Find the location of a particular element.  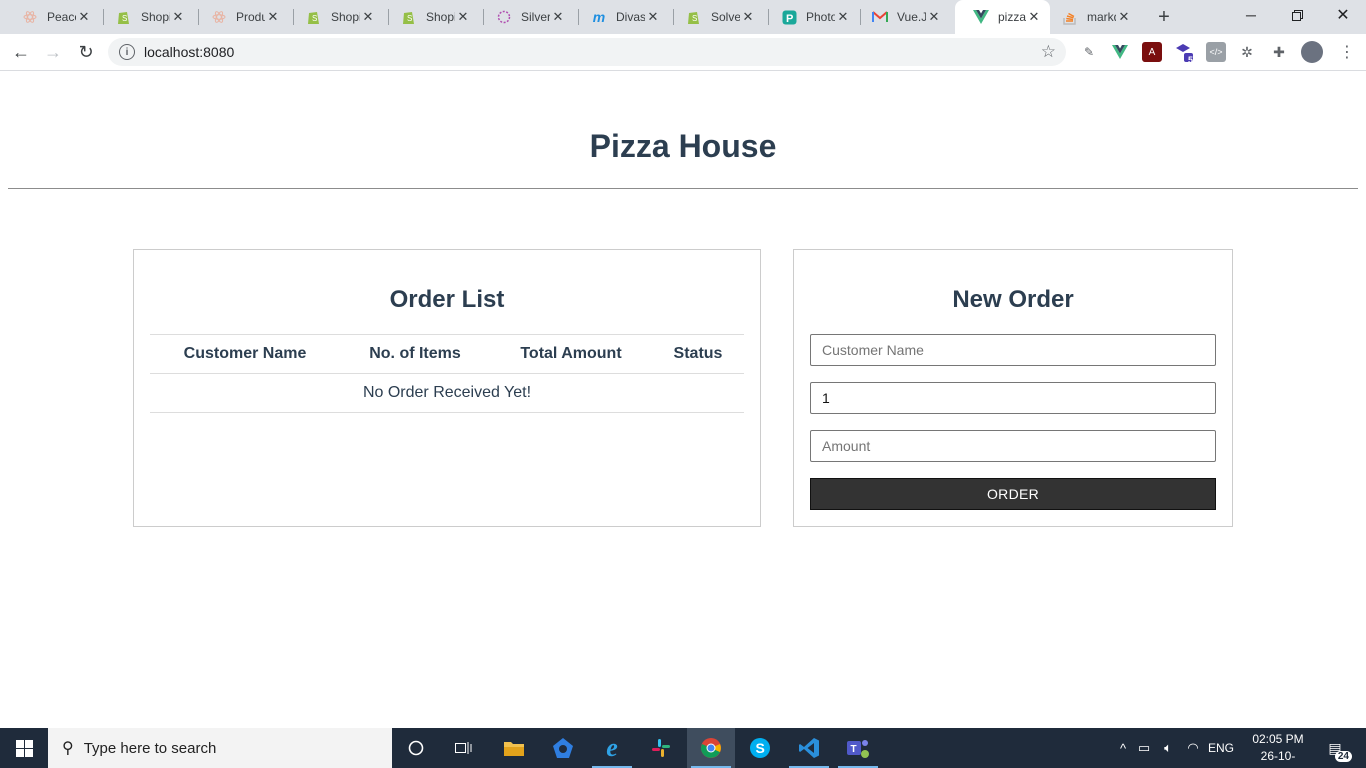

wifi-icon: ◠ is located at coordinates (1193, 748).